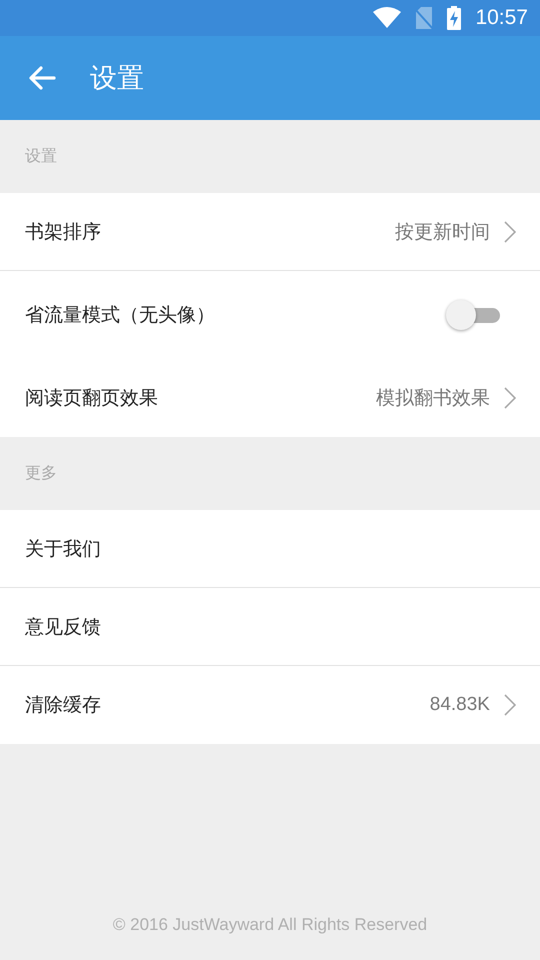  What do you see at coordinates (501, 18) in the screenshot?
I see `status-time: 10:57` at bounding box center [501, 18].